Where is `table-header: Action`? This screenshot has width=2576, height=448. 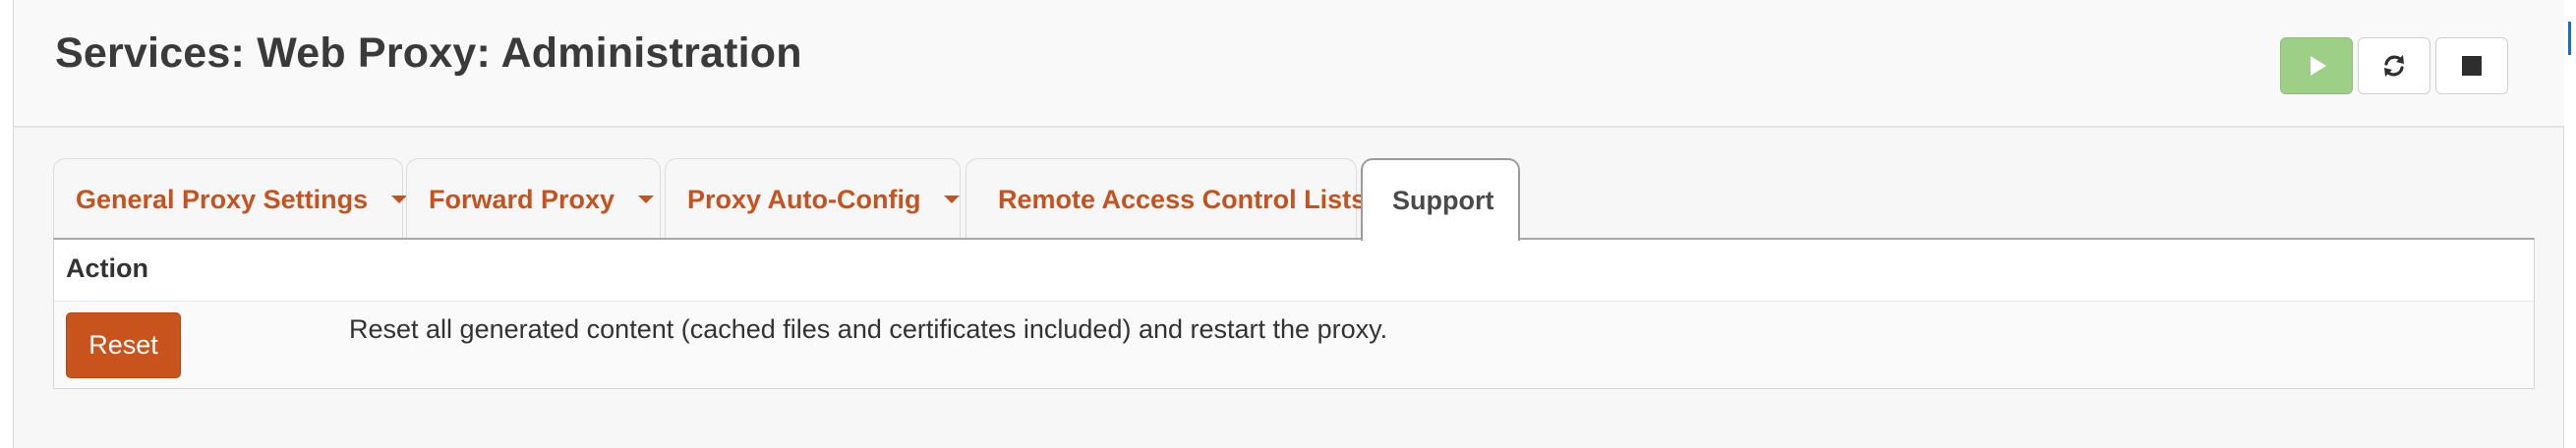 table-header: Action is located at coordinates (1294, 271).